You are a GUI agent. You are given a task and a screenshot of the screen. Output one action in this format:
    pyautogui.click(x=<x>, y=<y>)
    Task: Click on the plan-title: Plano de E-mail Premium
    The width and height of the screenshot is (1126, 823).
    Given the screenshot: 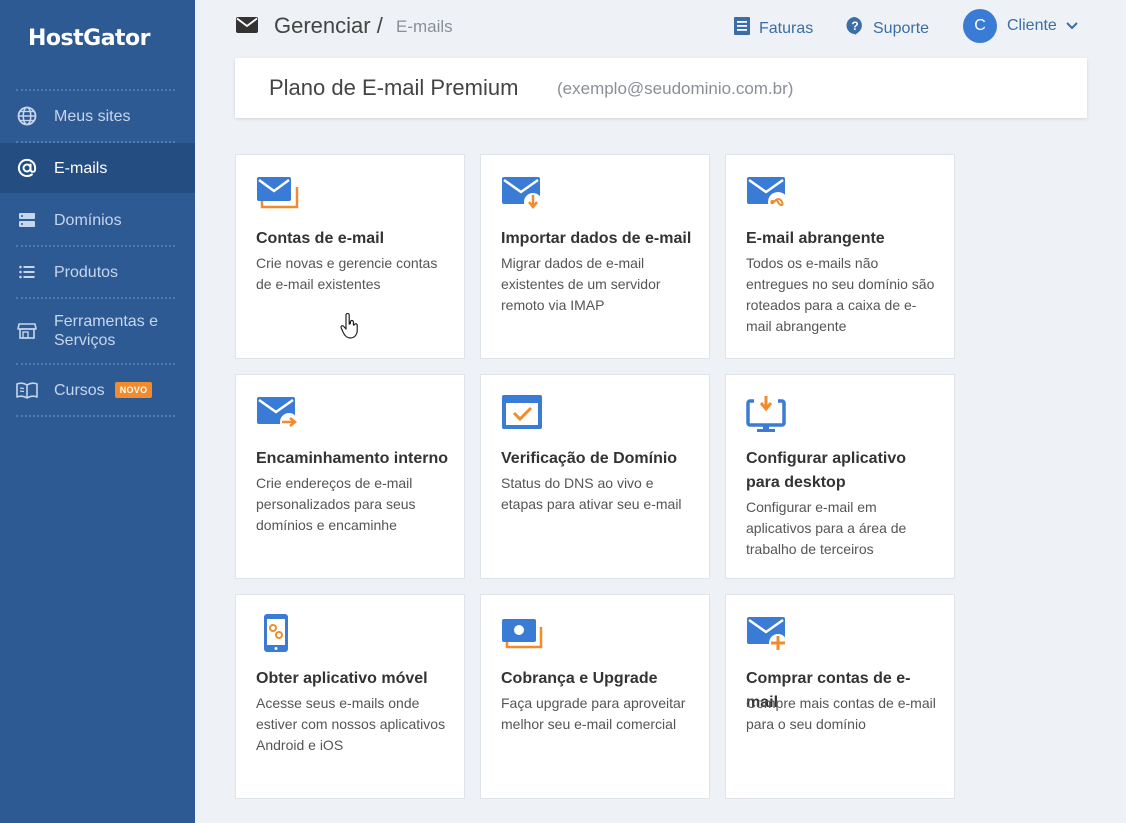 What is the action you would take?
    pyautogui.click(x=394, y=87)
    